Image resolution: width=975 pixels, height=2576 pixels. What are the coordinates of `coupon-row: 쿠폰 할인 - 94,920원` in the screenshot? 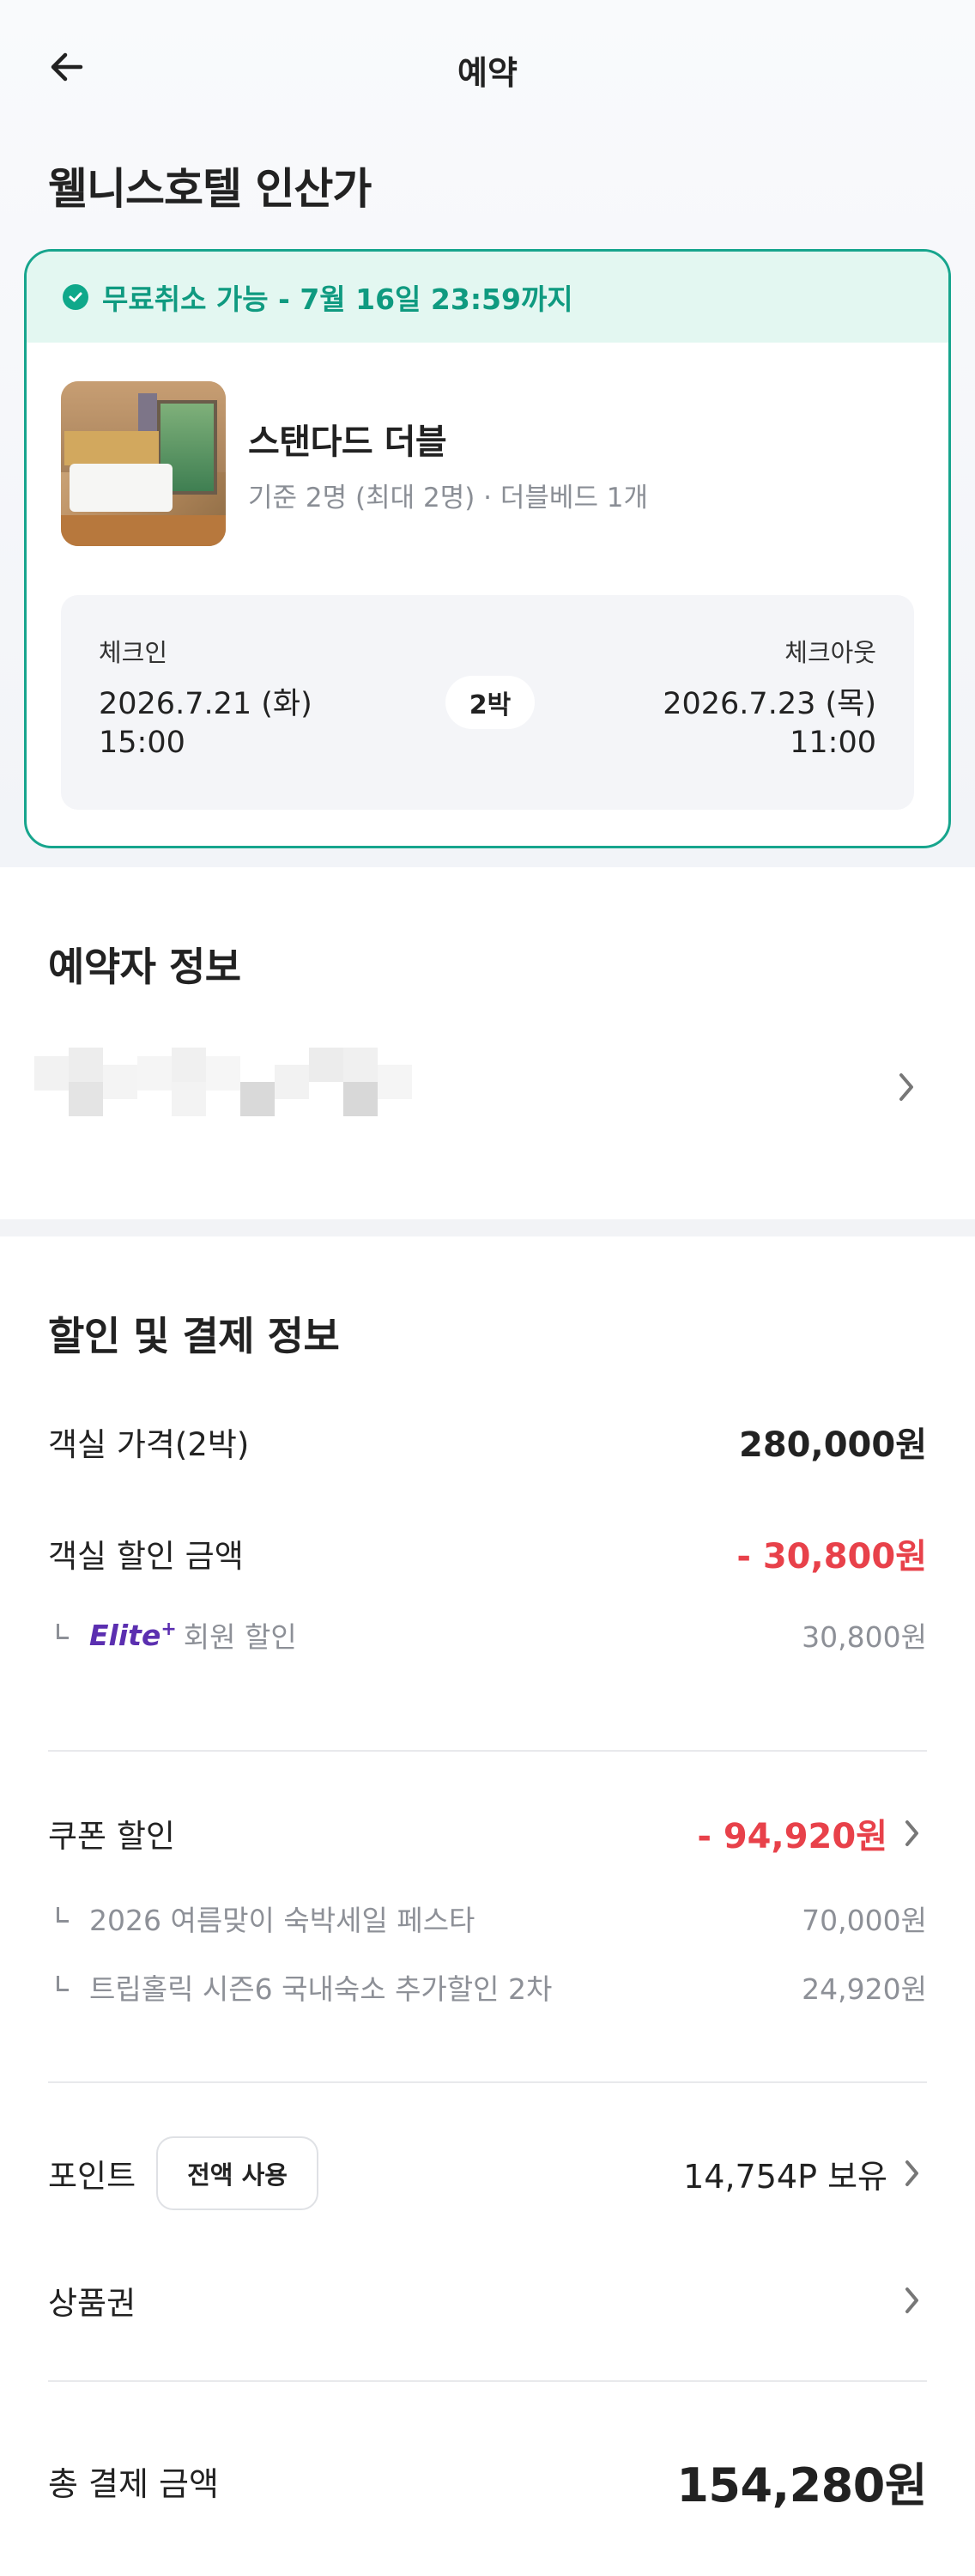 It's located at (487, 1833).